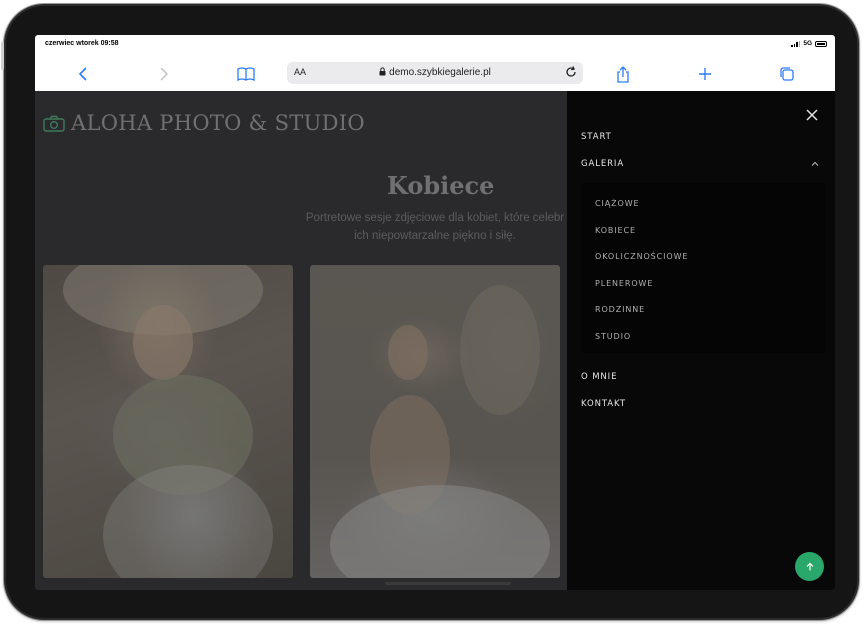  Describe the element at coordinates (2, 56) in the screenshot. I see `volume-button` at that location.